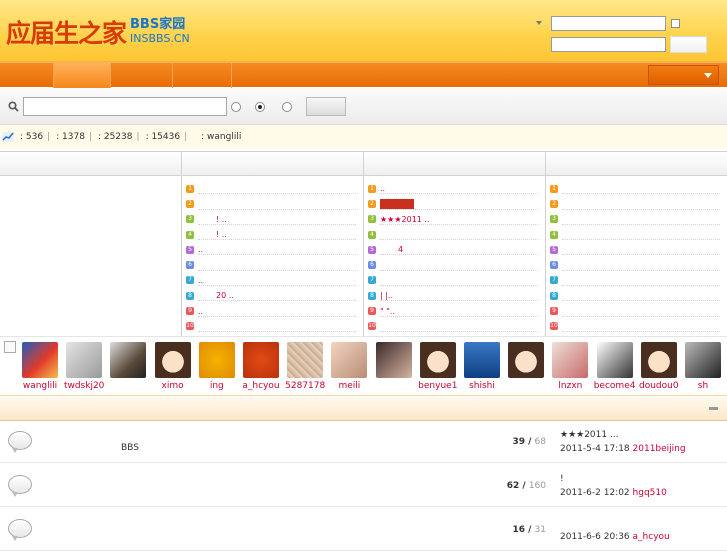  Describe the element at coordinates (675, 23) in the screenshot. I see `remember-checkbox` at that location.